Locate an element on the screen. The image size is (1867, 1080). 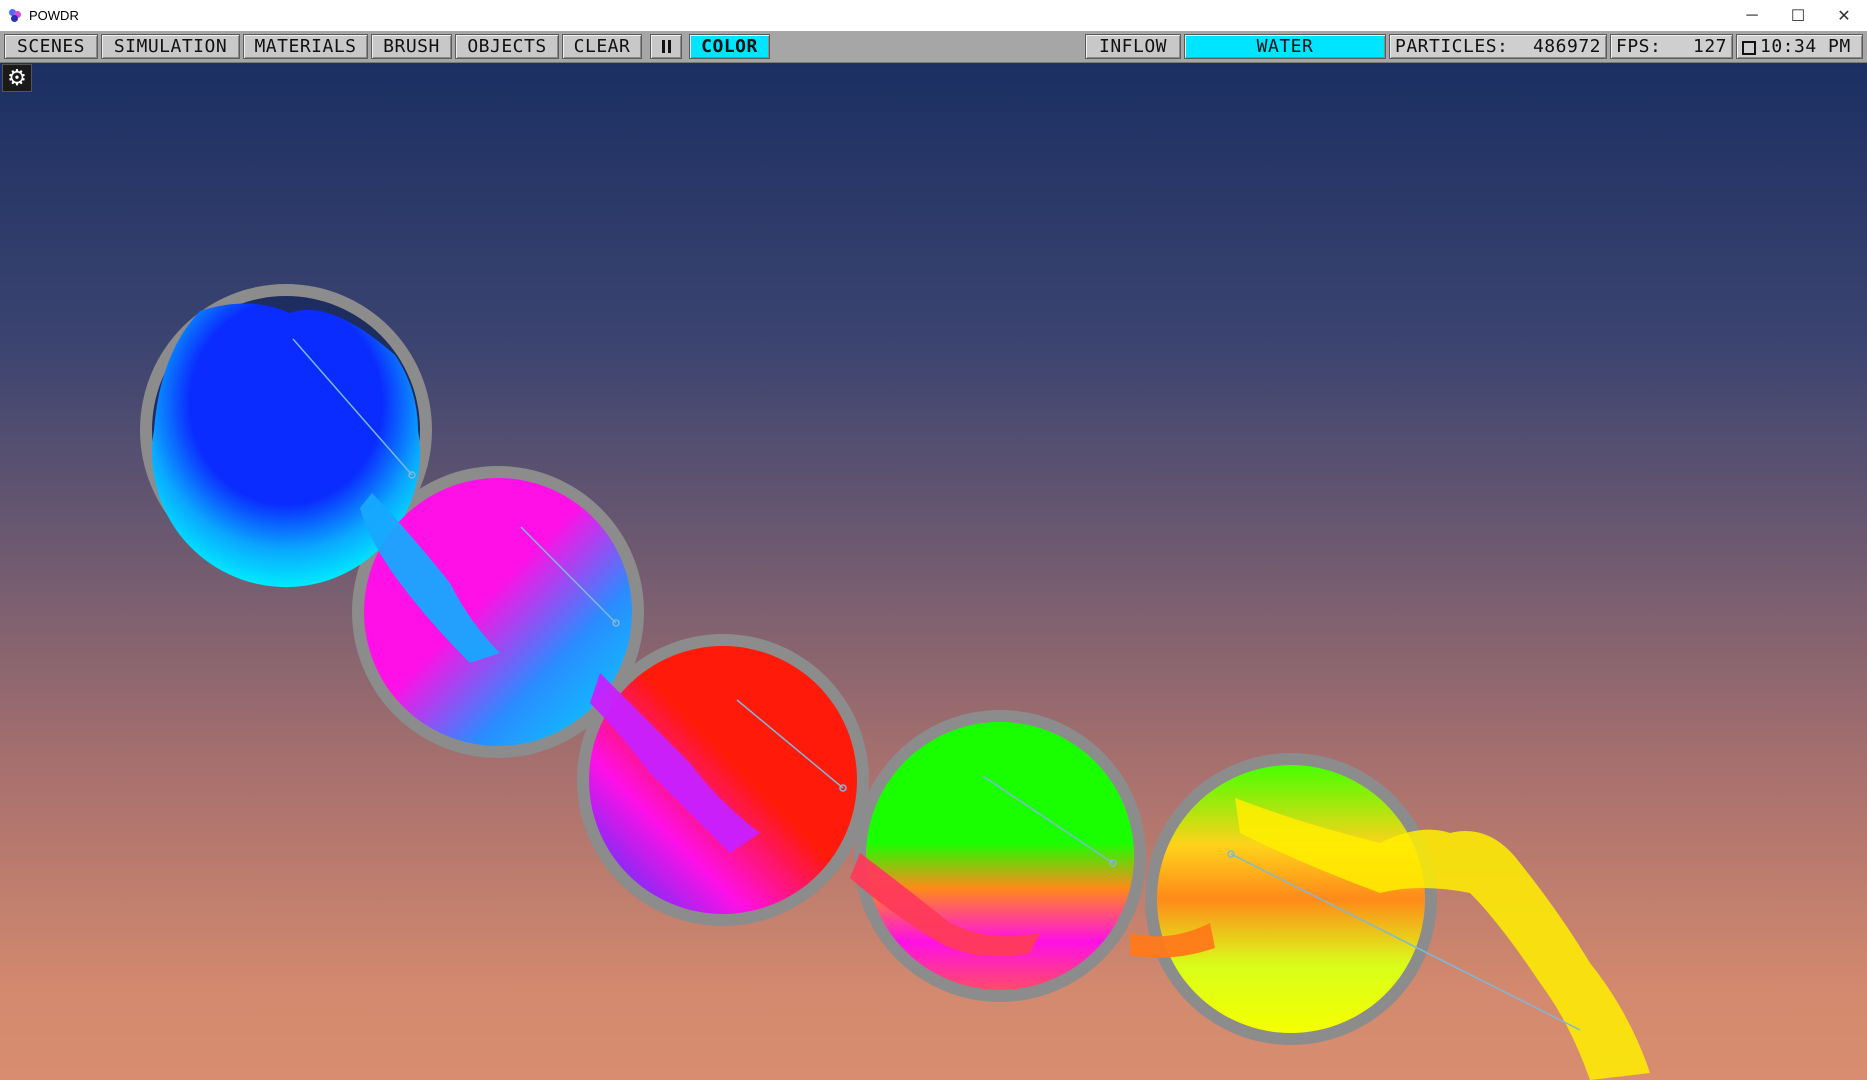
minimize-button: ─ is located at coordinates (1752, 15).